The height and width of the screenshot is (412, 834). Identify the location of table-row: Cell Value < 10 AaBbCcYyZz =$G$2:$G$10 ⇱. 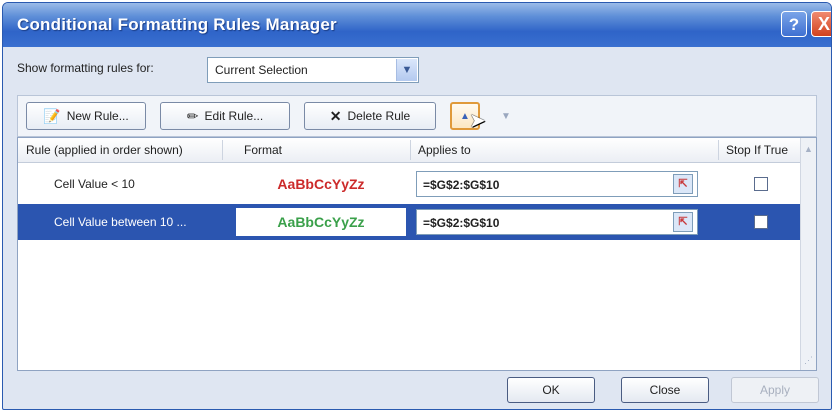
(409, 184).